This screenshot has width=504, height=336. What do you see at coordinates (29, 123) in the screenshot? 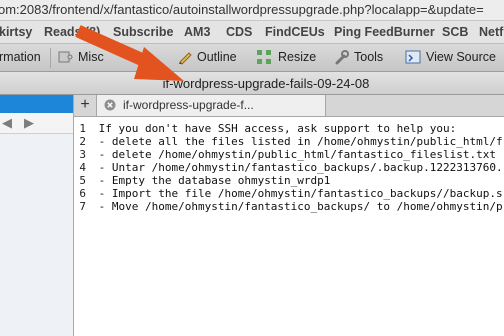
I see `forward-arrow-icon: ▶` at bounding box center [29, 123].